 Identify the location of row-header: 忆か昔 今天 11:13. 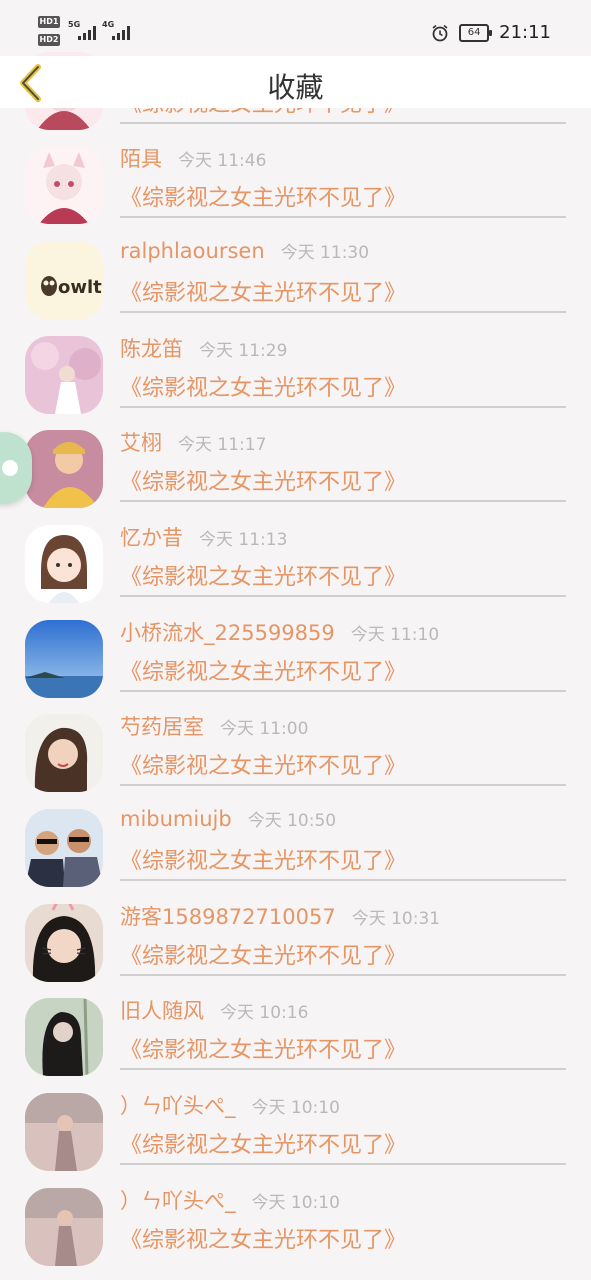
(203, 537).